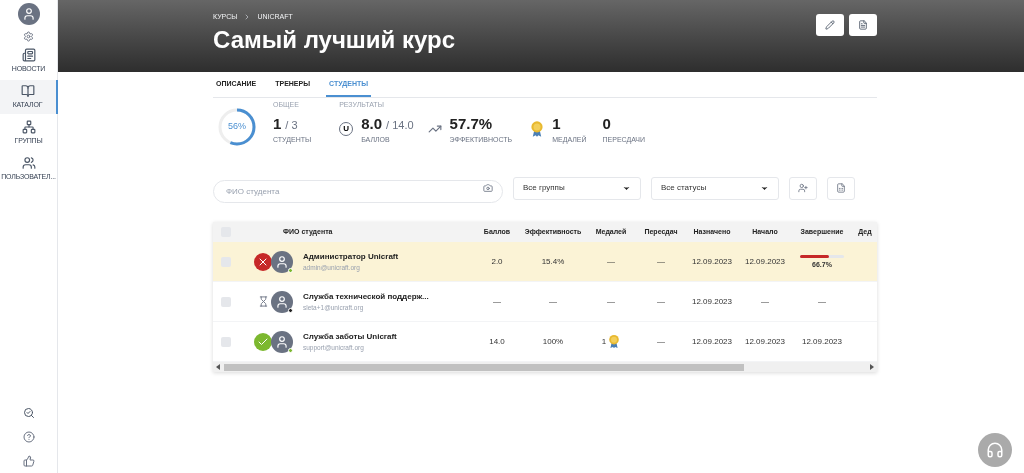 This screenshot has width=1024, height=473. What do you see at coordinates (263, 341) in the screenshot?
I see `check-icon` at bounding box center [263, 341].